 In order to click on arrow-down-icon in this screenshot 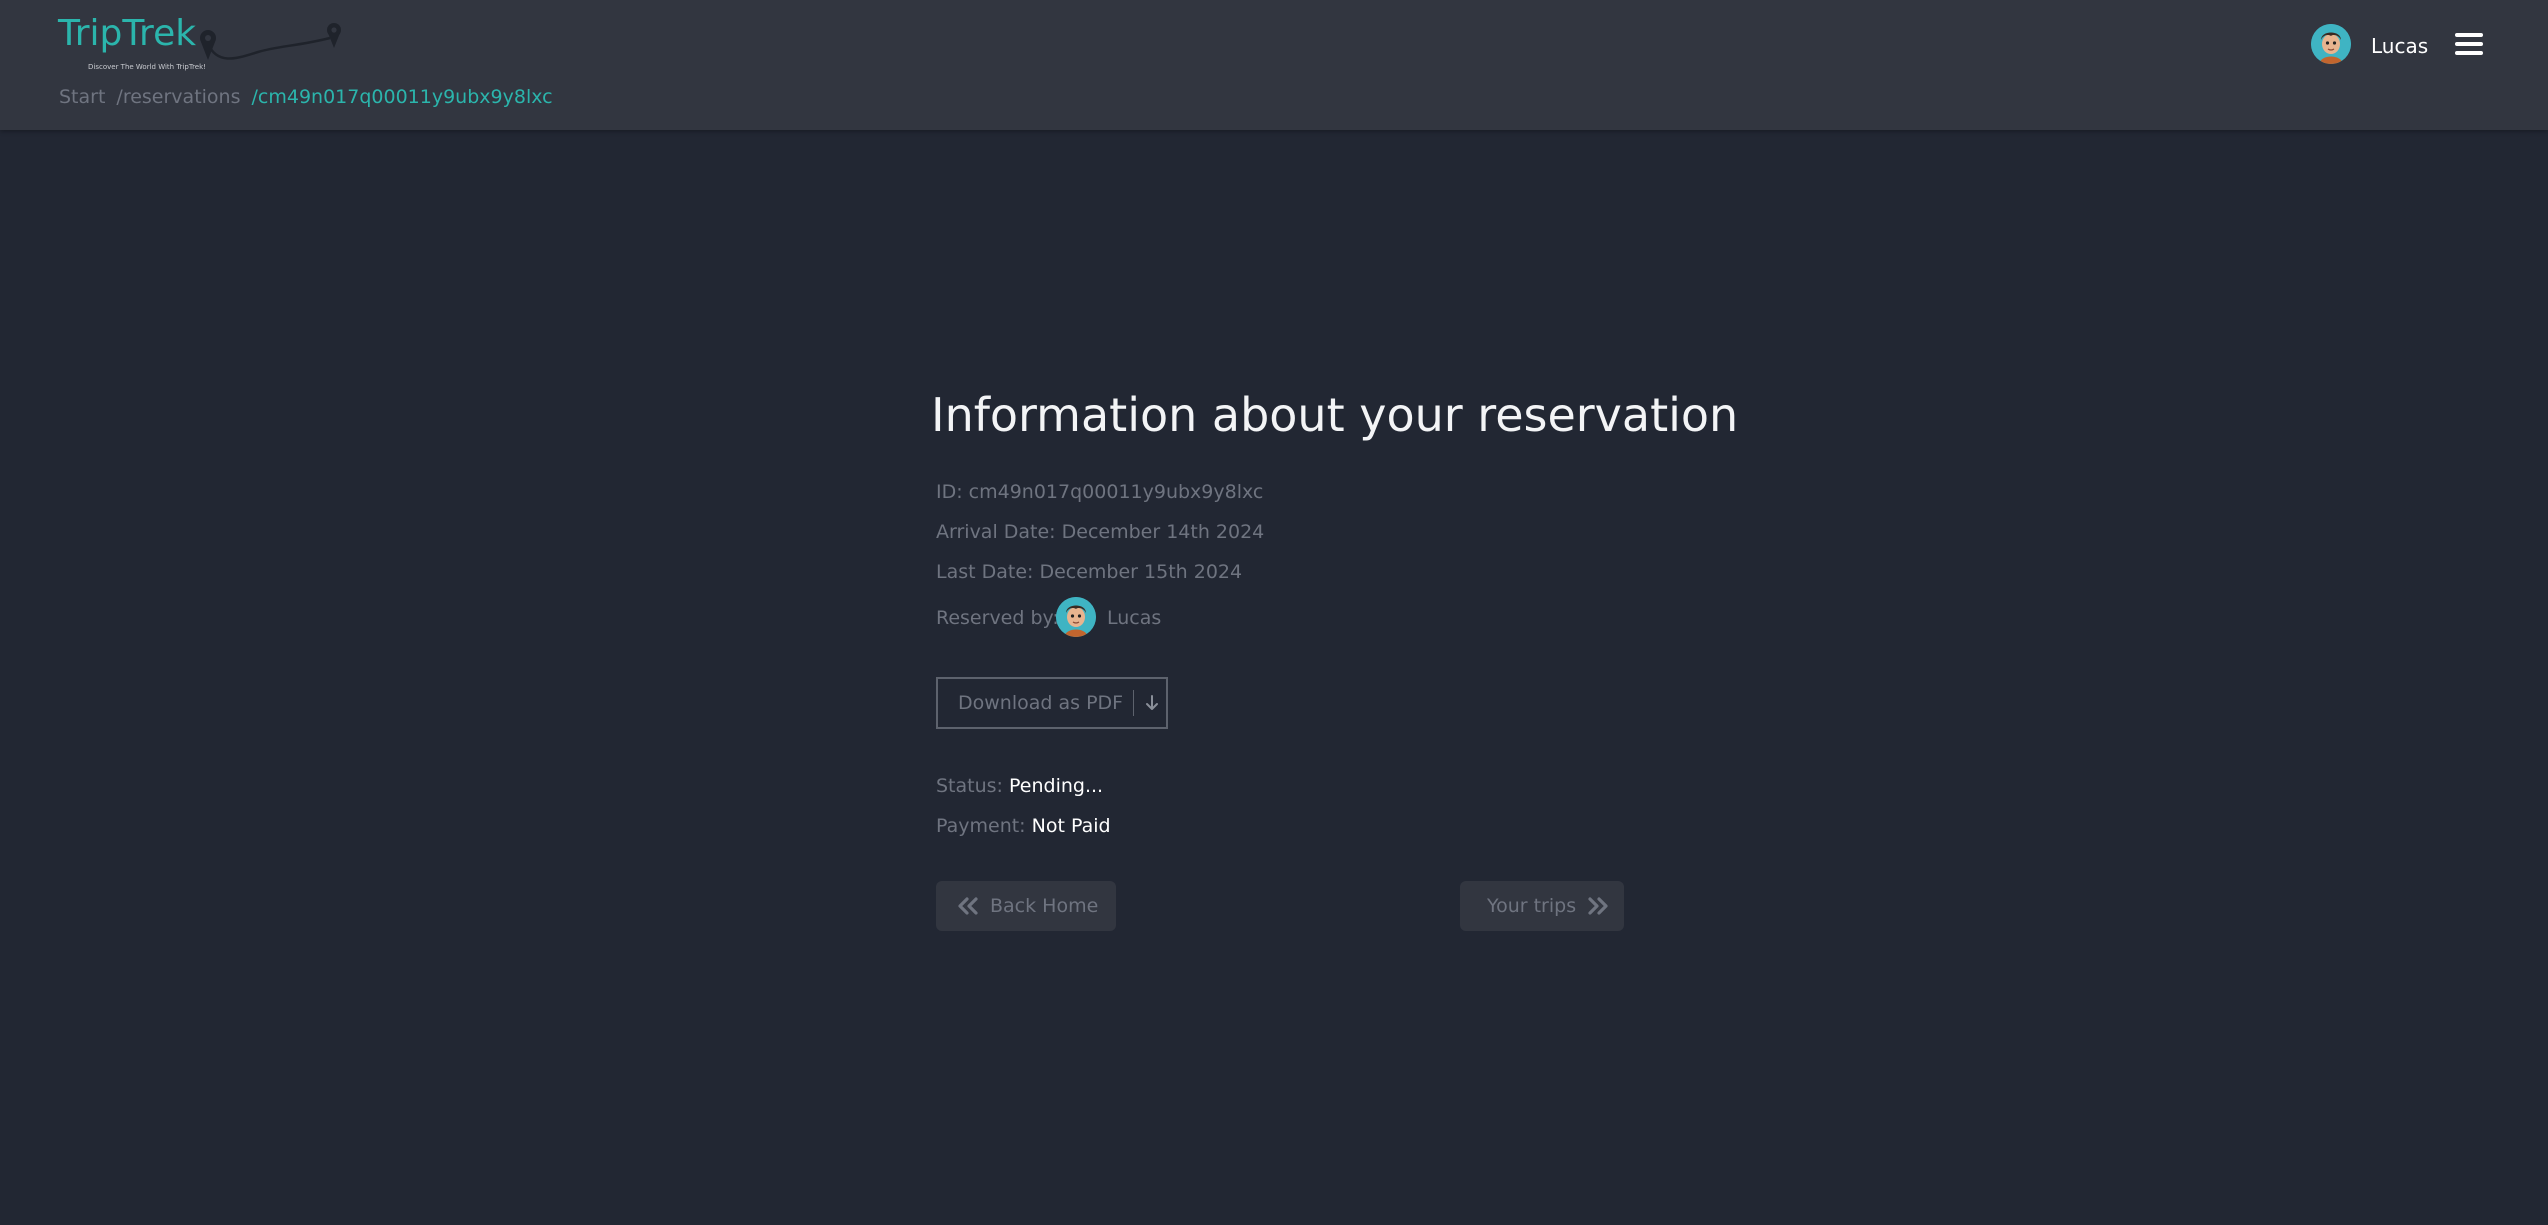, I will do `click(1152, 702)`.